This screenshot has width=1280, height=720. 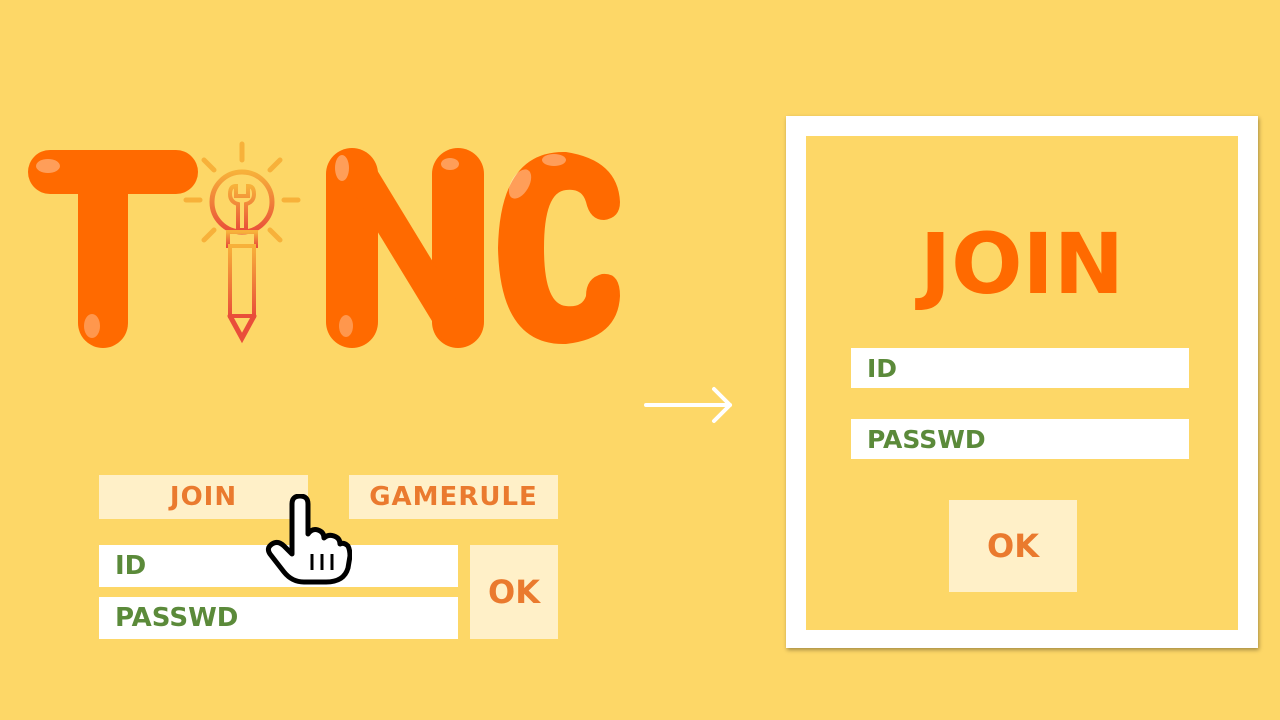 What do you see at coordinates (1013, 546) in the screenshot?
I see `dialog-ok-button: OK` at bounding box center [1013, 546].